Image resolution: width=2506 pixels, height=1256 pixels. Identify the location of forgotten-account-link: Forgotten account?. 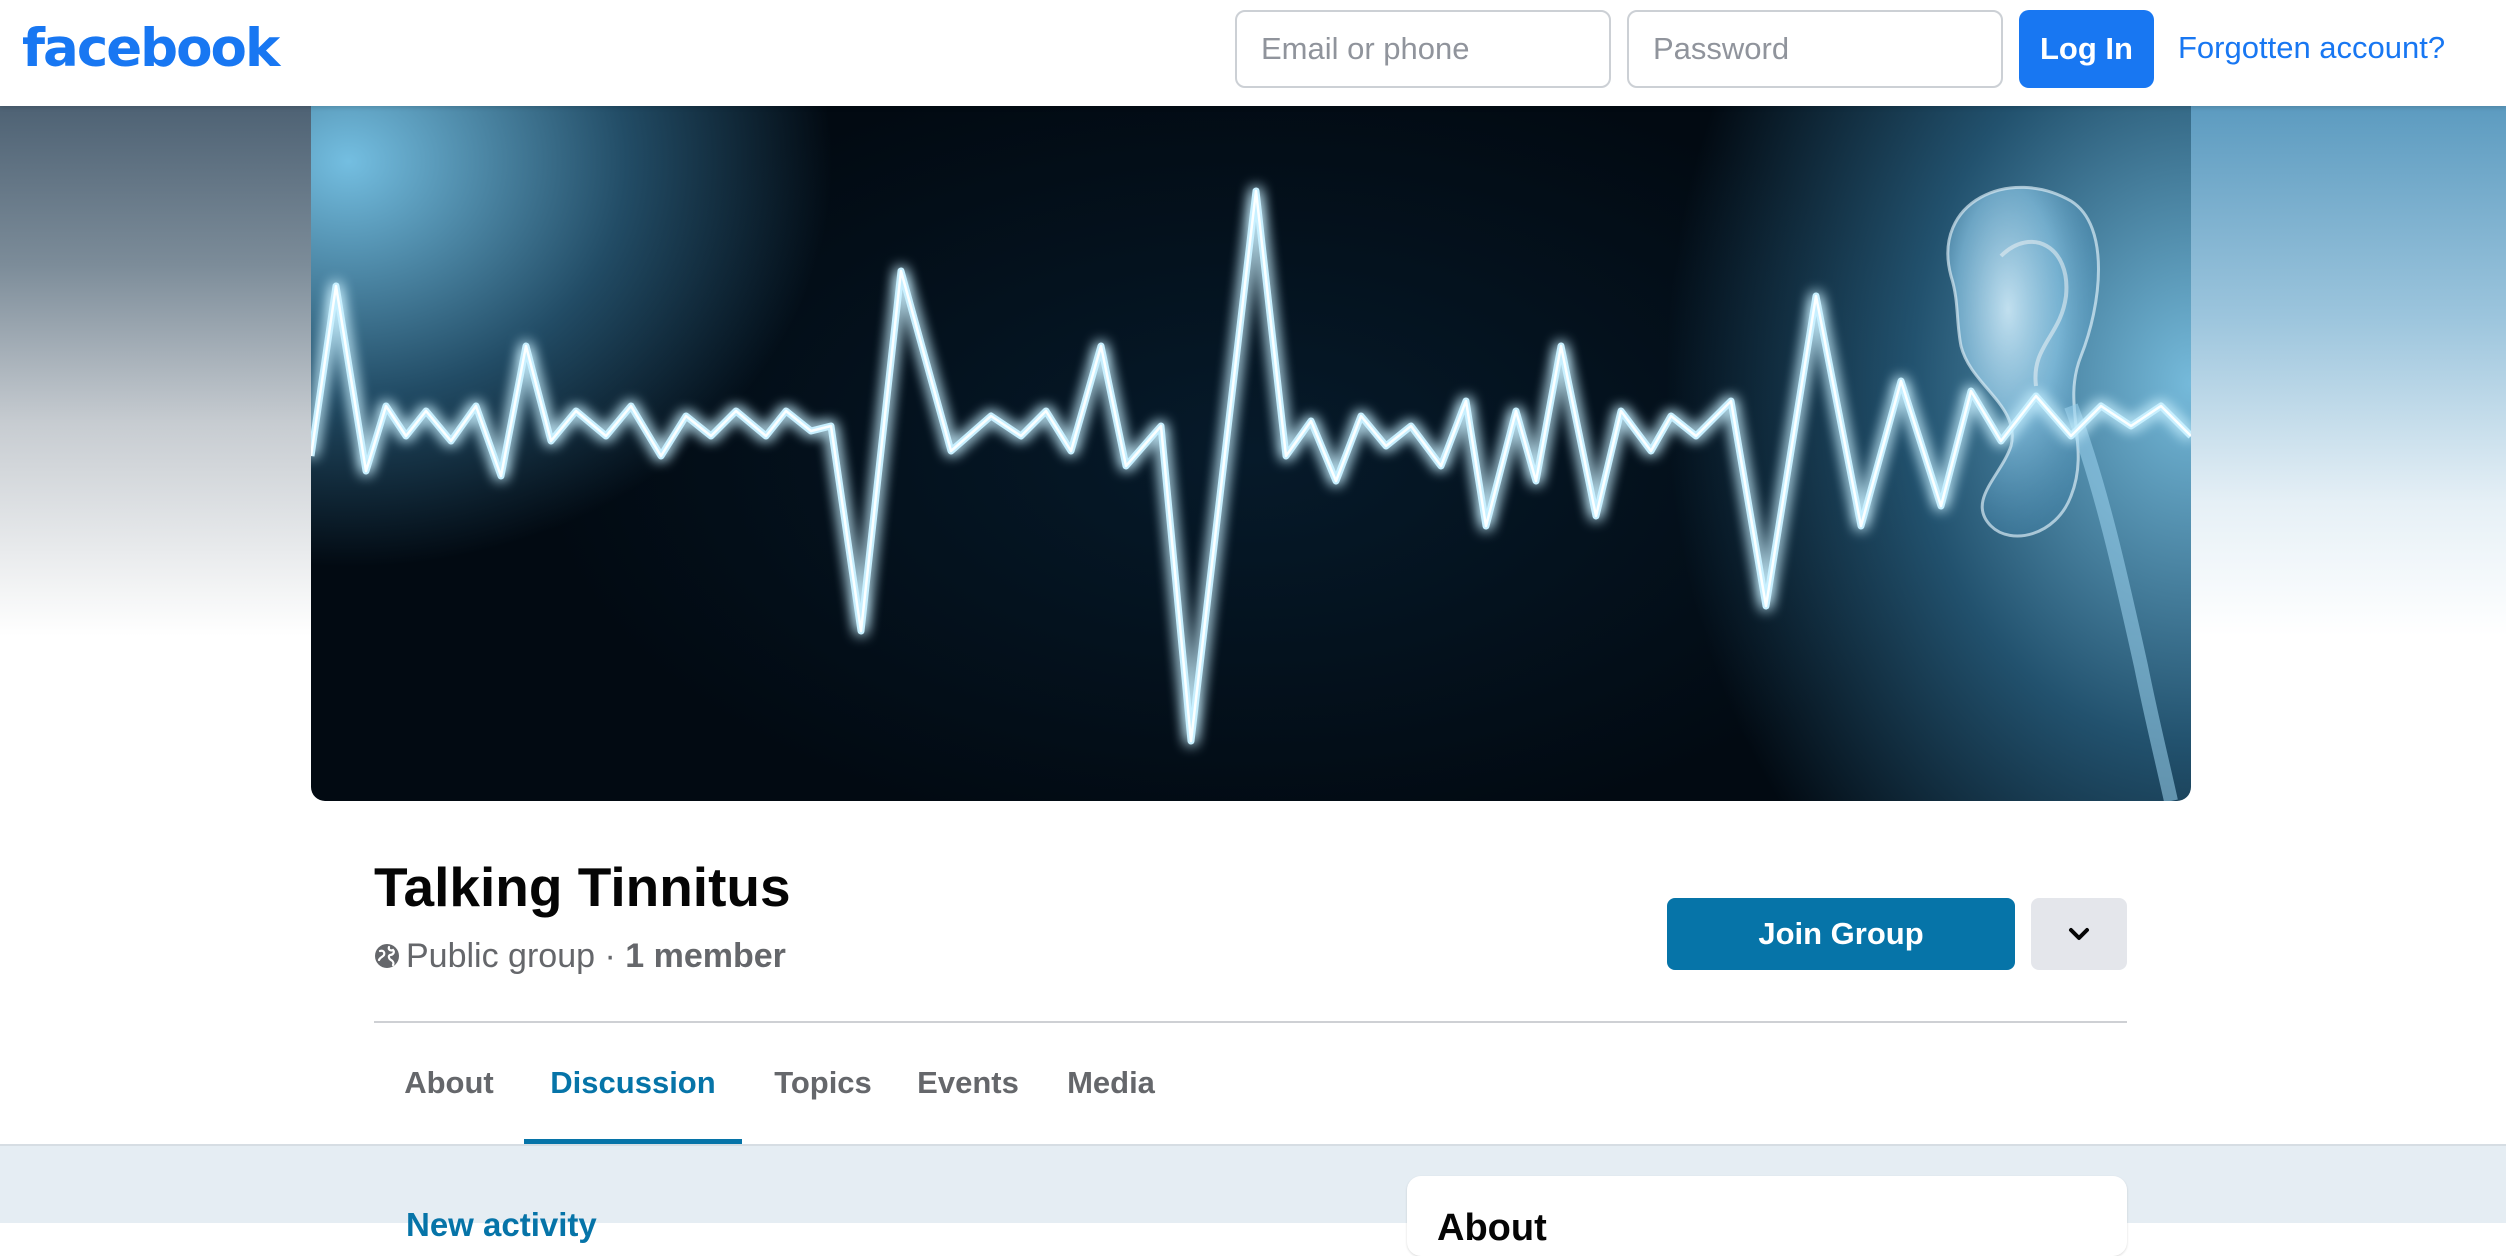
(2311, 48).